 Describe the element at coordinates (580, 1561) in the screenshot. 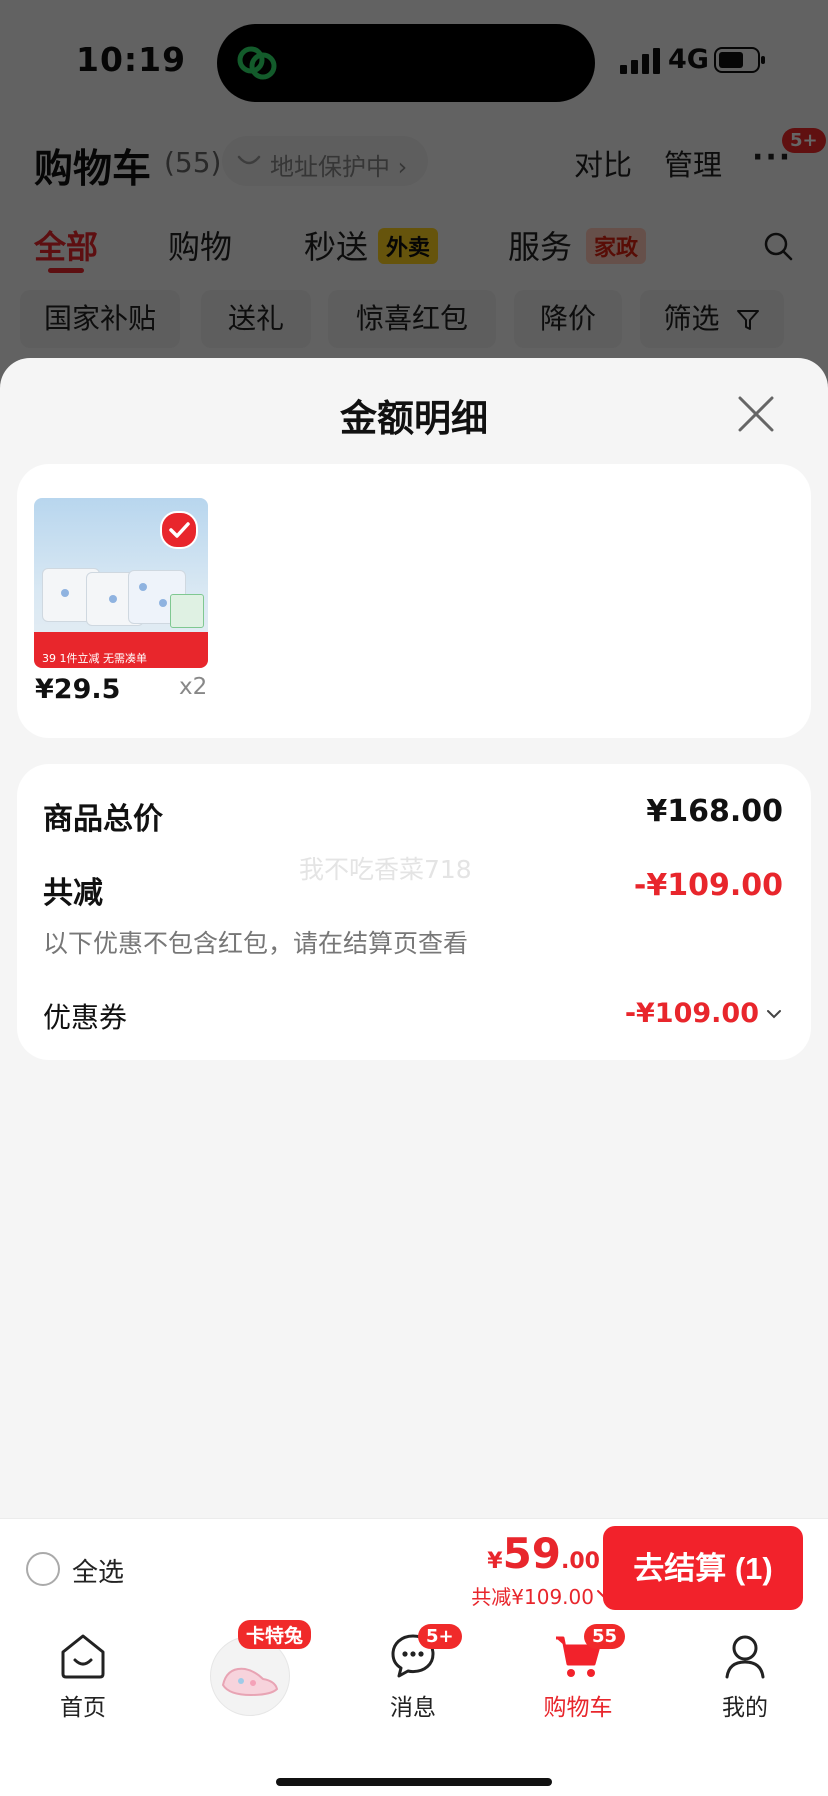

I see `price-decimal: .00` at that location.